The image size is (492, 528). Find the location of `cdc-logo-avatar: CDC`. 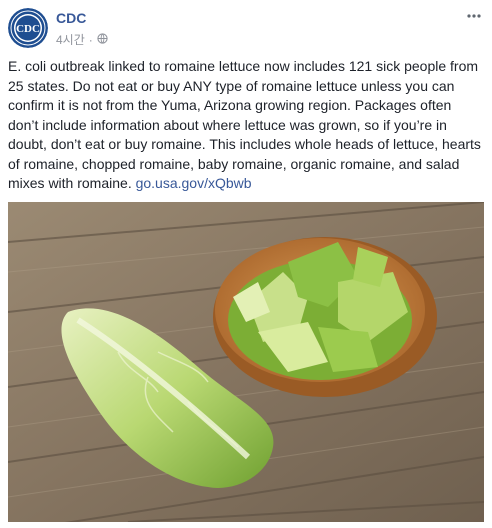

cdc-logo-avatar: CDC is located at coordinates (28, 28).